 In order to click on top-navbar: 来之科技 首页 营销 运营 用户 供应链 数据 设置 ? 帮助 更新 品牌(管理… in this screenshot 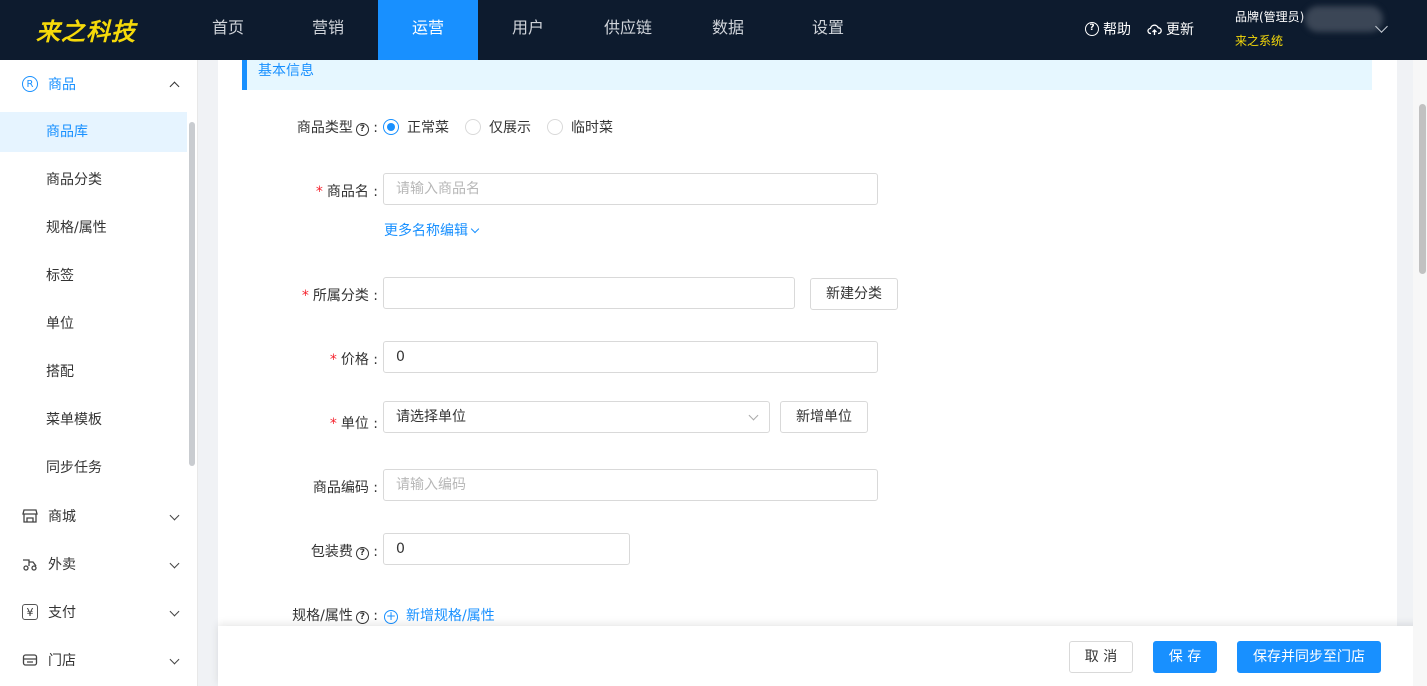, I will do `click(713, 30)`.